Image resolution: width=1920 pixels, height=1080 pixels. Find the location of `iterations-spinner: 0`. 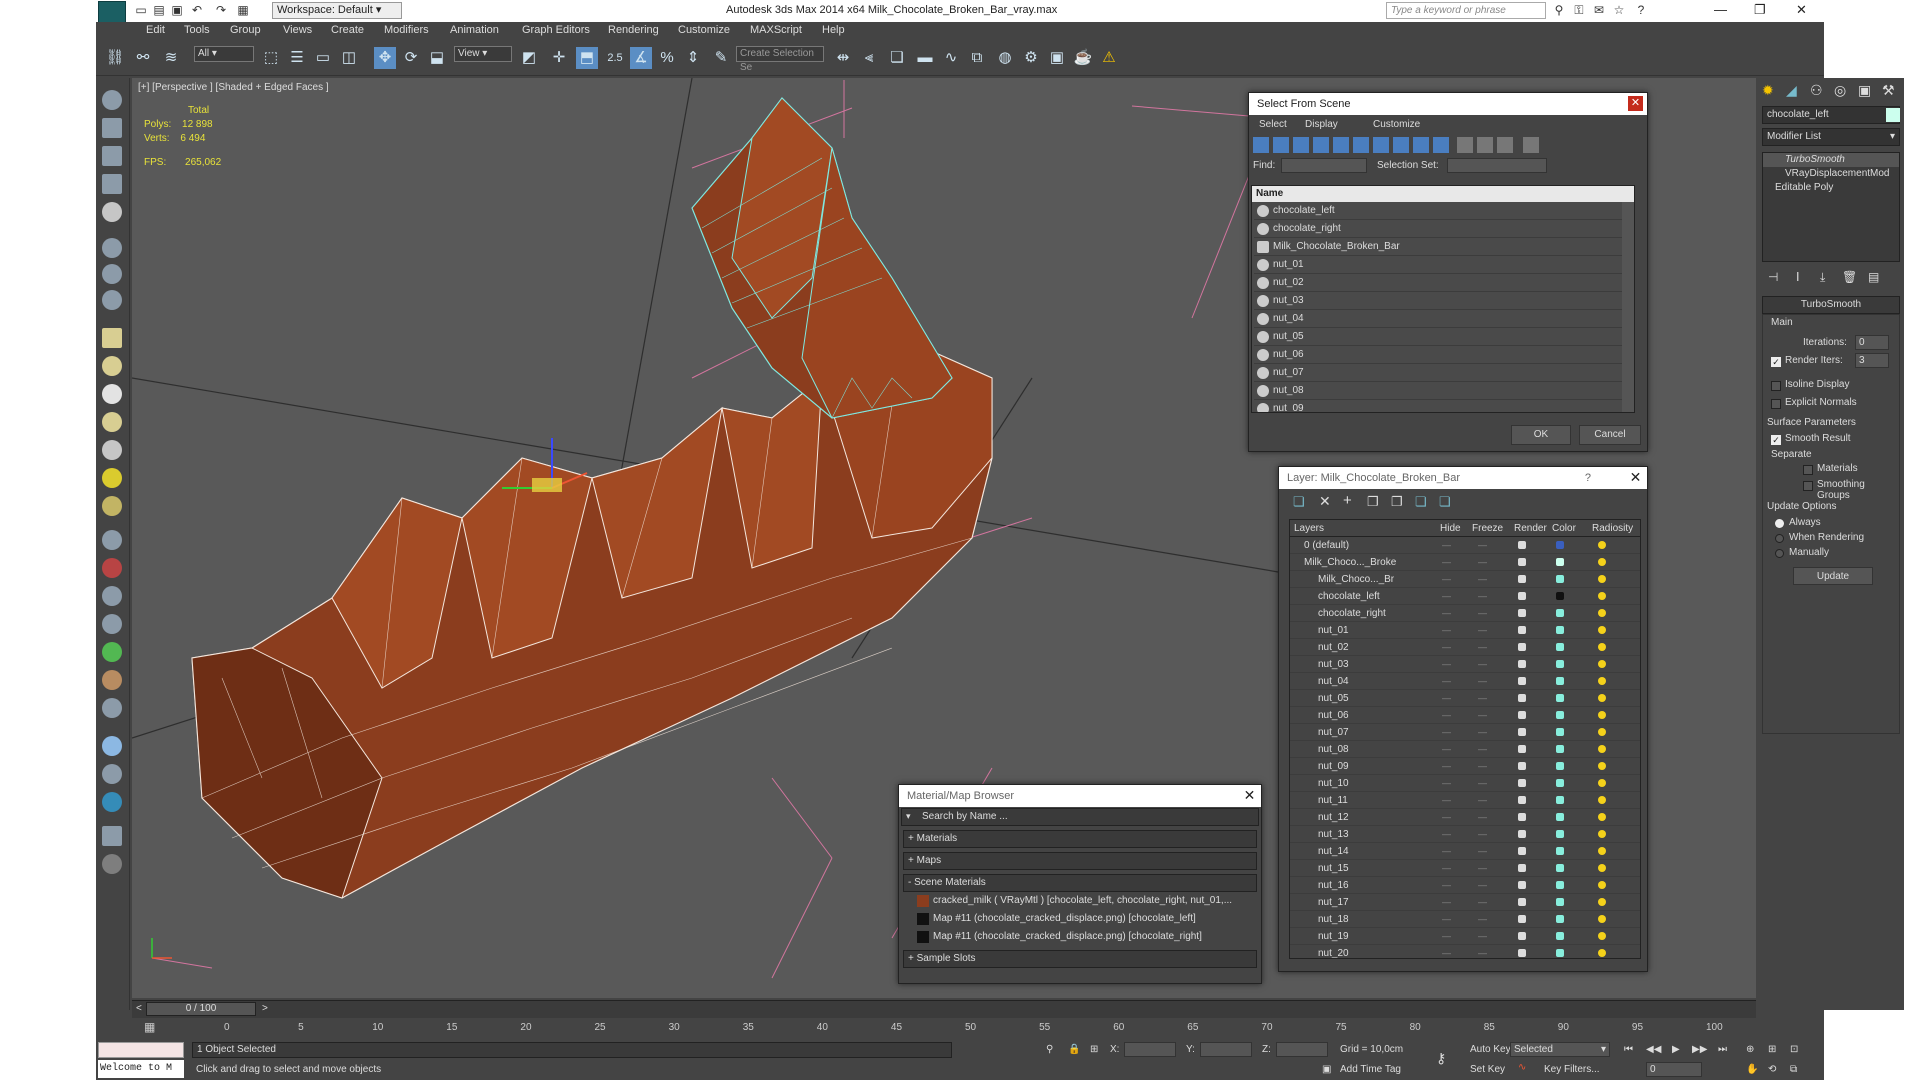

iterations-spinner: 0 is located at coordinates (1872, 342).